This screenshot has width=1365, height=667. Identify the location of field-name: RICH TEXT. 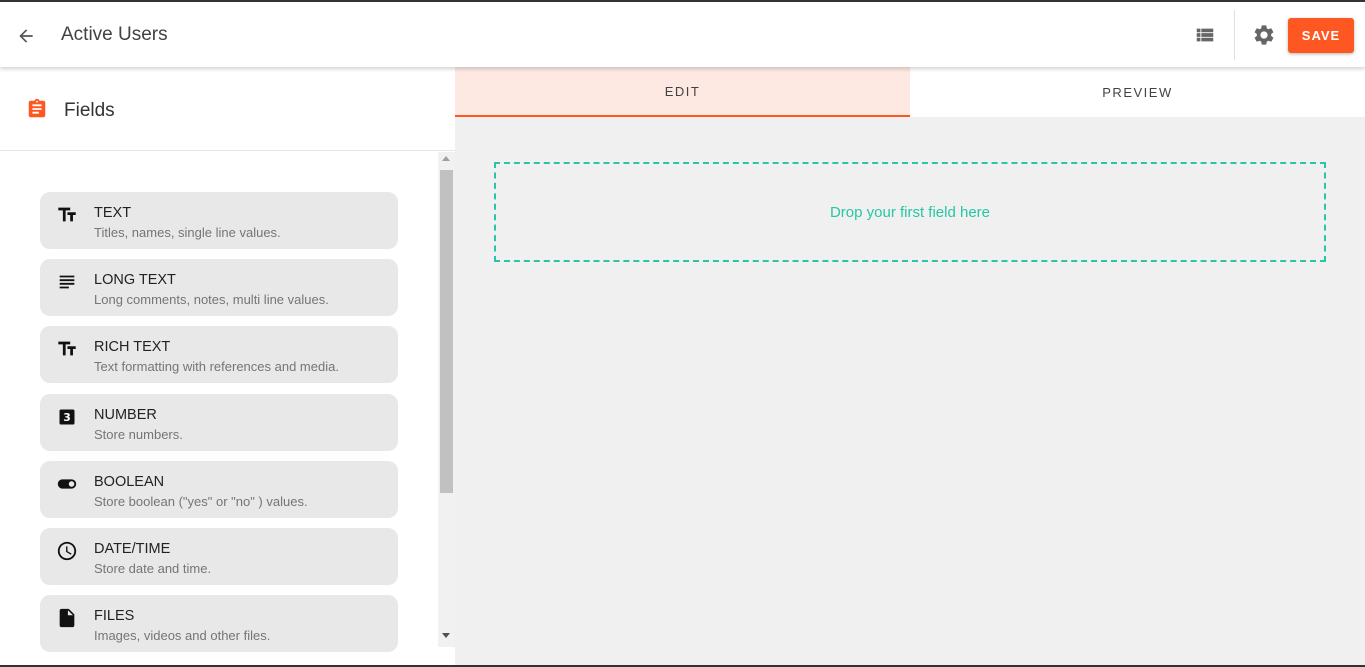
(132, 347).